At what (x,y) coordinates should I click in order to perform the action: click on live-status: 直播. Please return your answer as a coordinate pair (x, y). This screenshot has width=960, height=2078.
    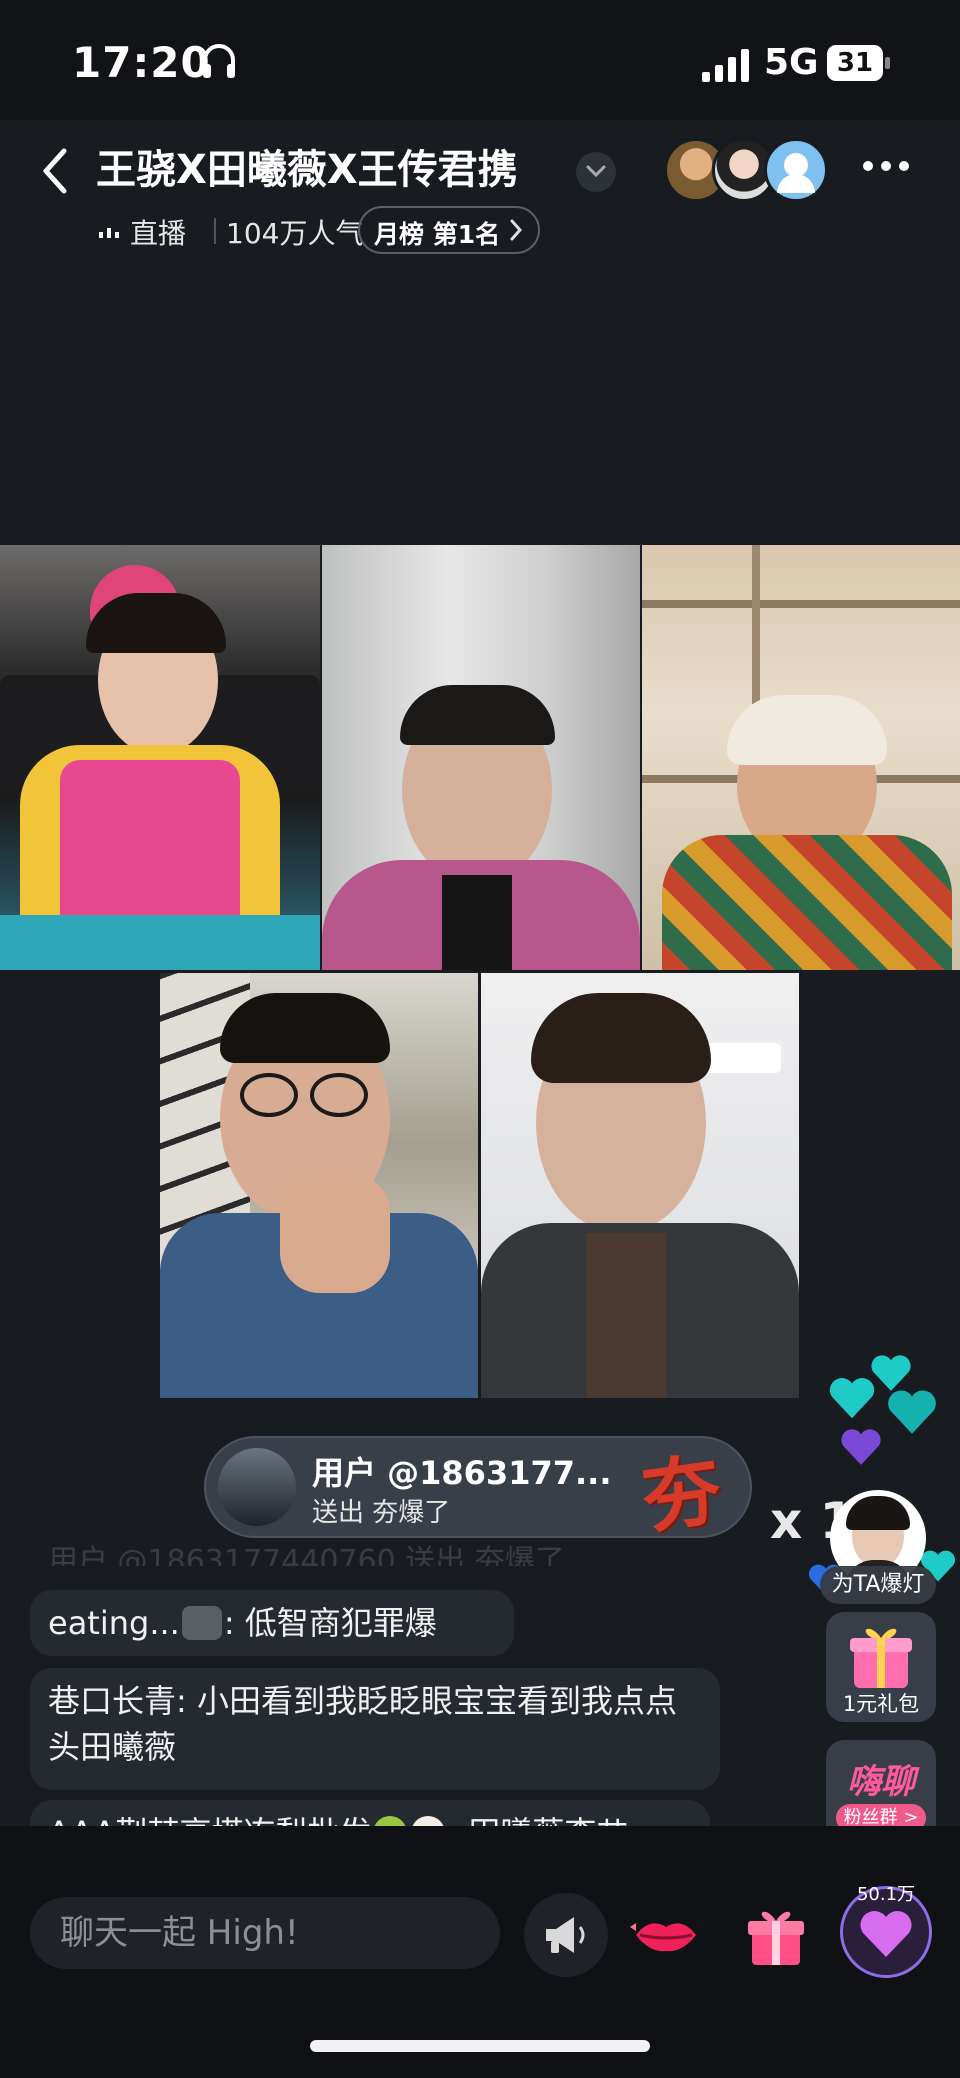
    Looking at the image, I should click on (158, 233).